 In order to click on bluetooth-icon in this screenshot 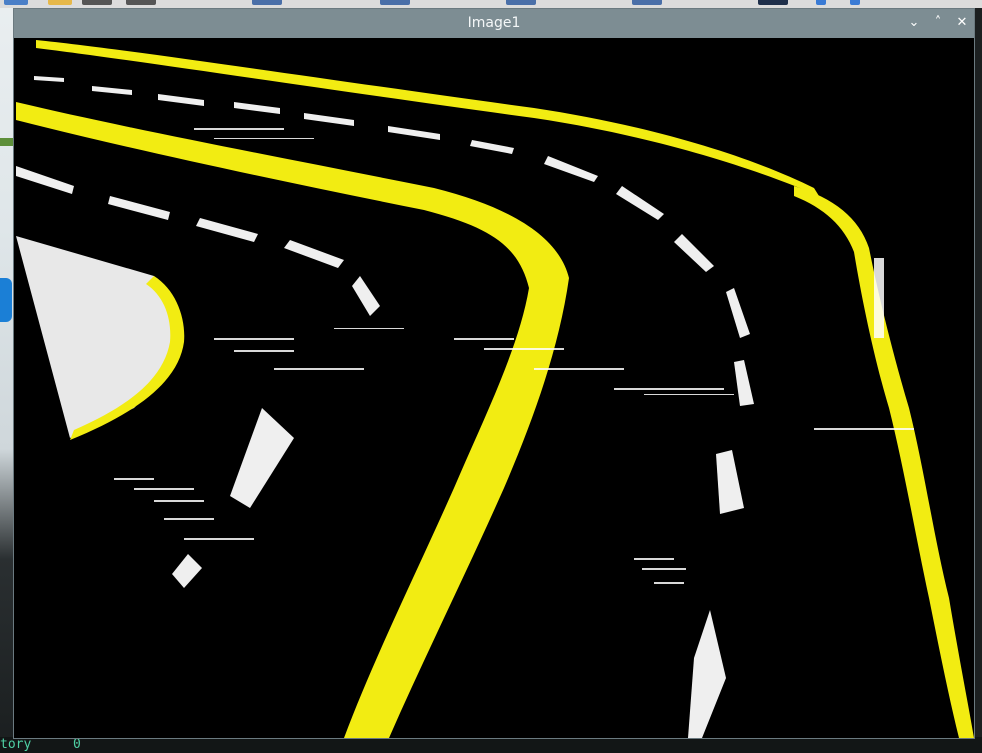, I will do `click(821, 2)`.